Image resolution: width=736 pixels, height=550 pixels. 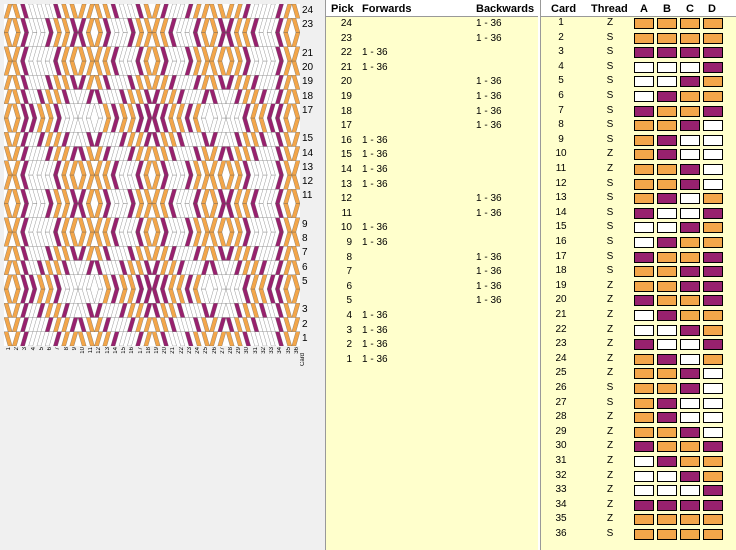 I want to click on card-row: 10 Z, so click(x=638, y=155).